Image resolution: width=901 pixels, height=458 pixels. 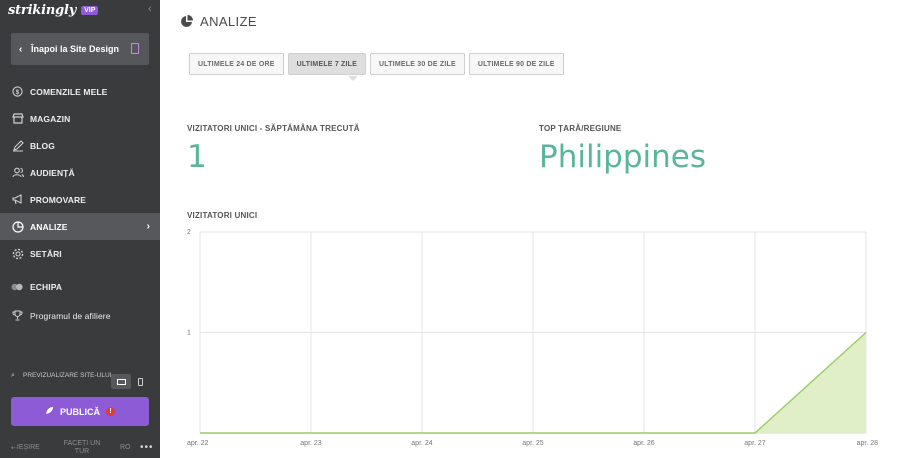 I want to click on tab-label: ULTIMELE 7 ZILE, so click(x=327, y=64).